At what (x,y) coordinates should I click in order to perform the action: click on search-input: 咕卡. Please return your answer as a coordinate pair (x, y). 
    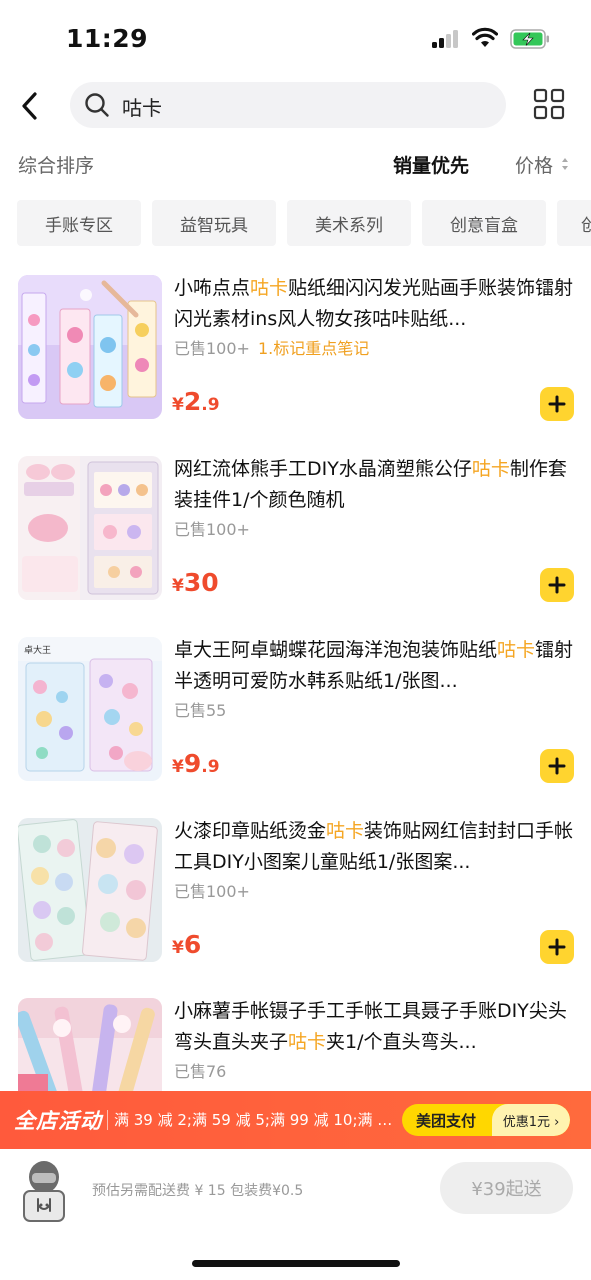
    Looking at the image, I should click on (288, 105).